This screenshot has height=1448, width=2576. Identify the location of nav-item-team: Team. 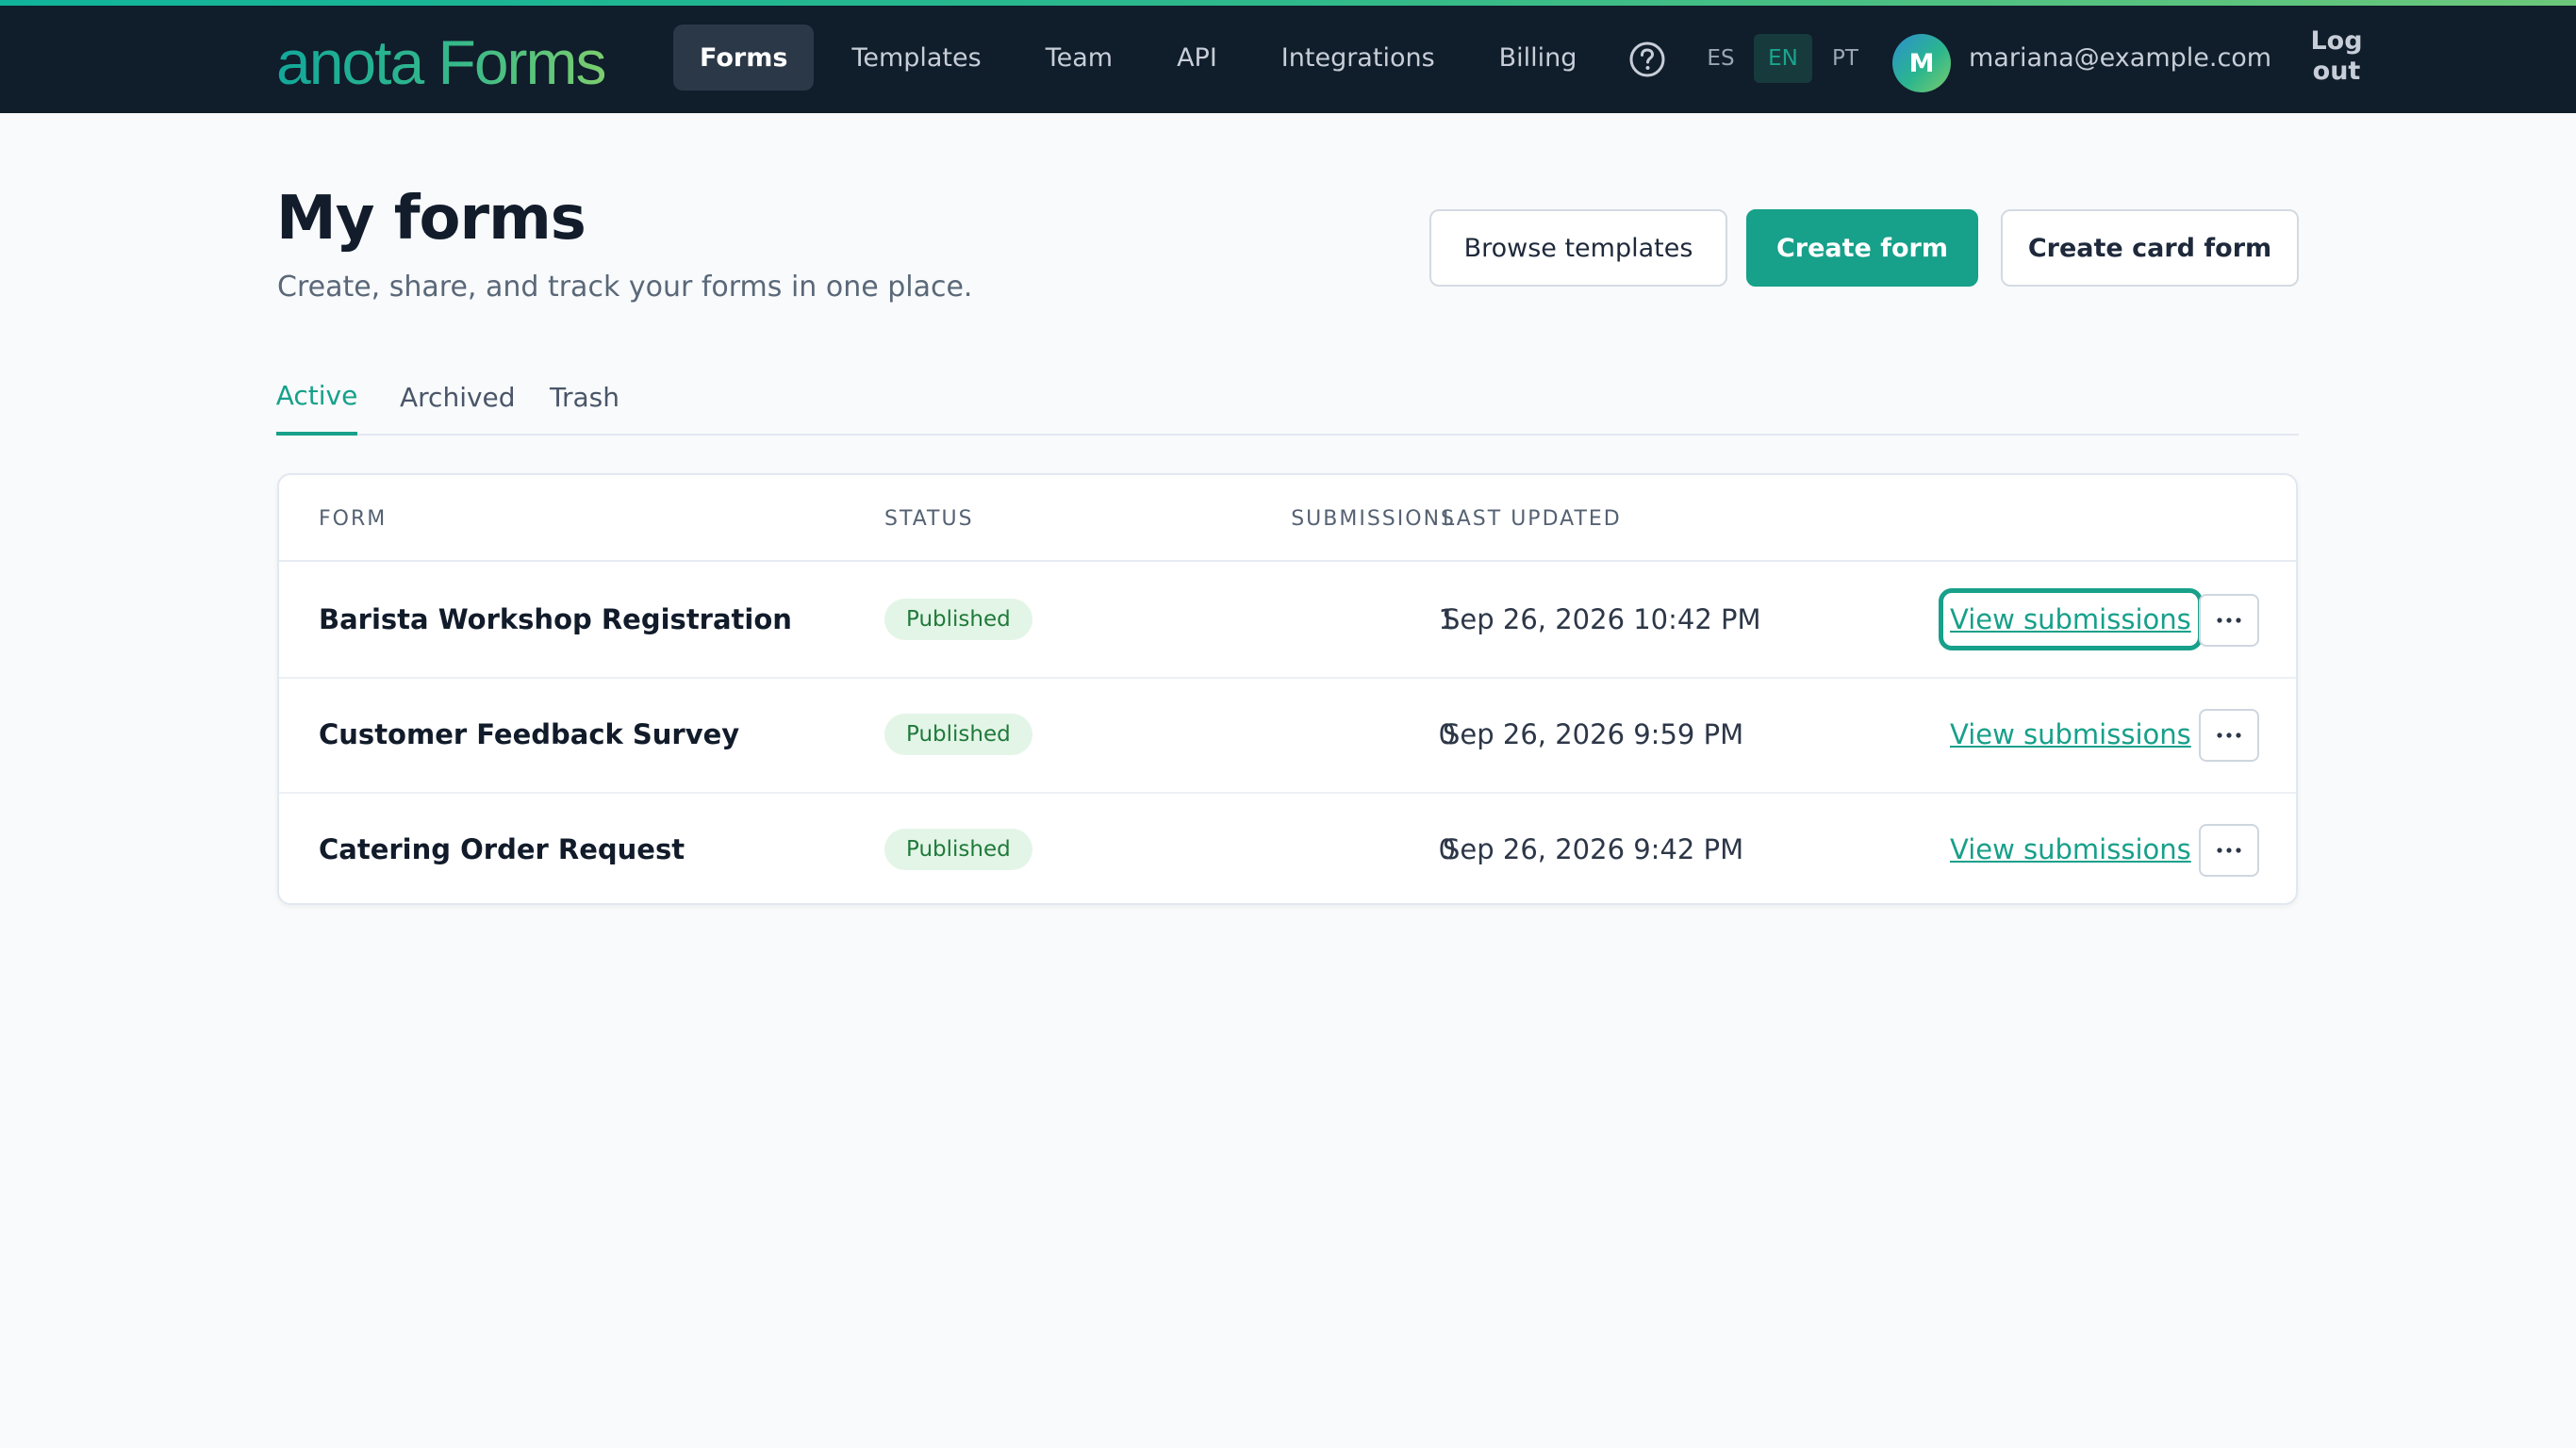
(1079, 57).